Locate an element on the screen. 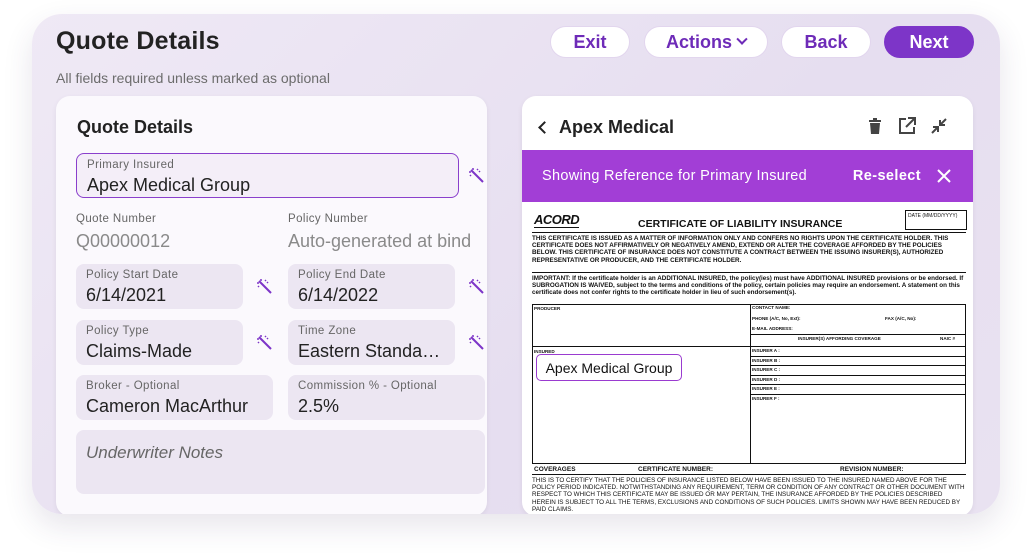  field-label: Broker - Optional is located at coordinates (133, 386).